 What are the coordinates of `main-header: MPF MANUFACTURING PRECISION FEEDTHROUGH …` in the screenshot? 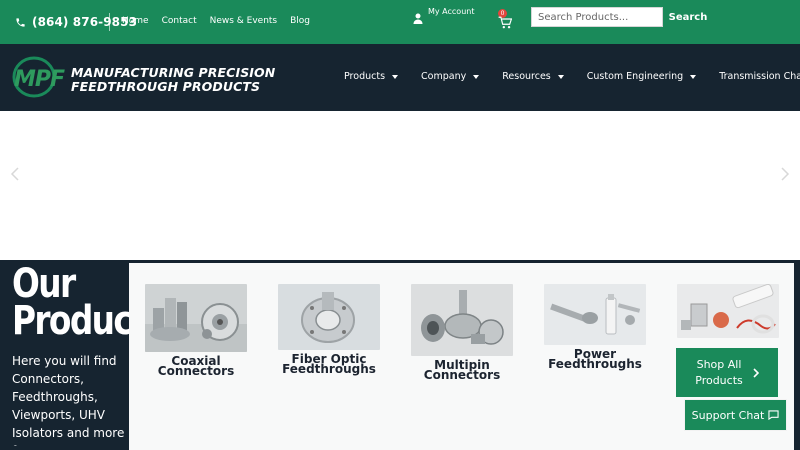 It's located at (400, 77).